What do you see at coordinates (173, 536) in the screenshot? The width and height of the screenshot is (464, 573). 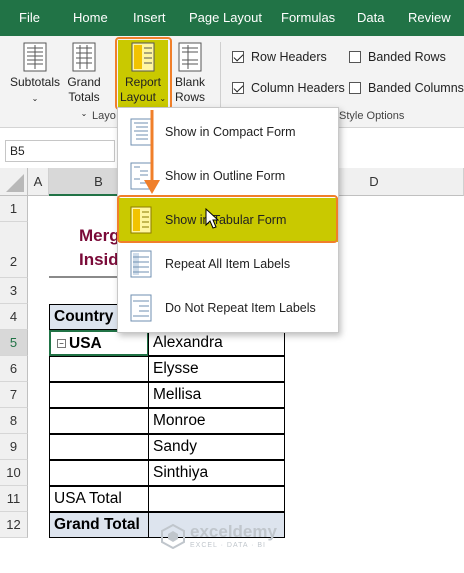 I see `exceldemy-logo-icon` at bounding box center [173, 536].